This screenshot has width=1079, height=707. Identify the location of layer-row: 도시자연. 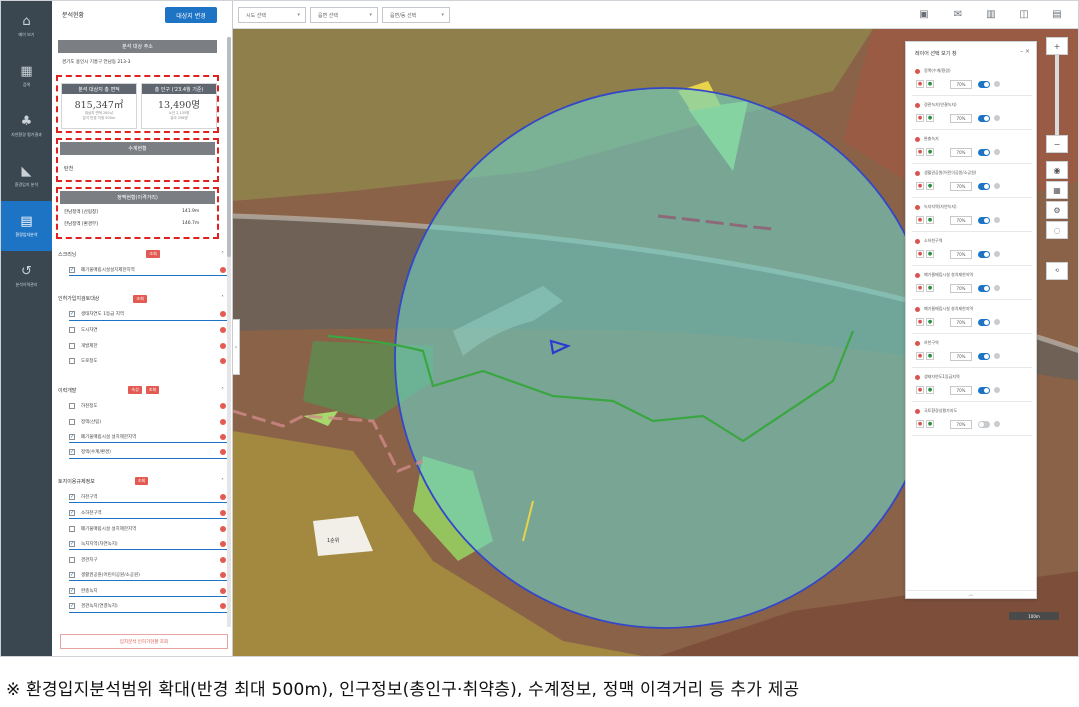
(149, 330).